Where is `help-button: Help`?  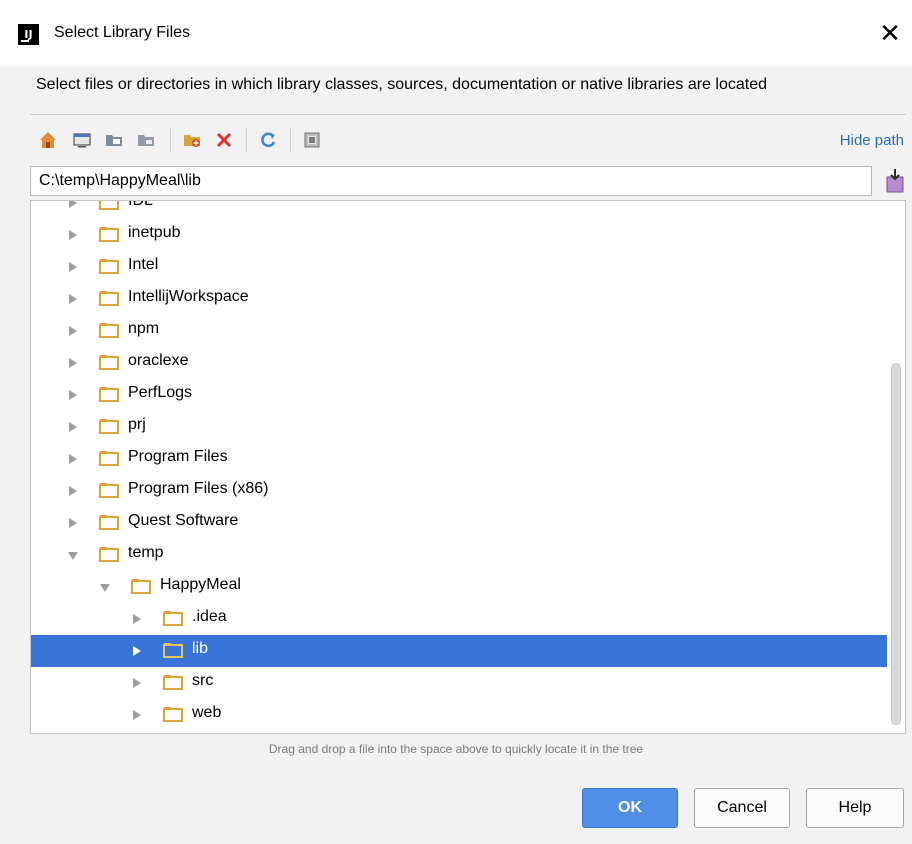
help-button: Help is located at coordinates (855, 808).